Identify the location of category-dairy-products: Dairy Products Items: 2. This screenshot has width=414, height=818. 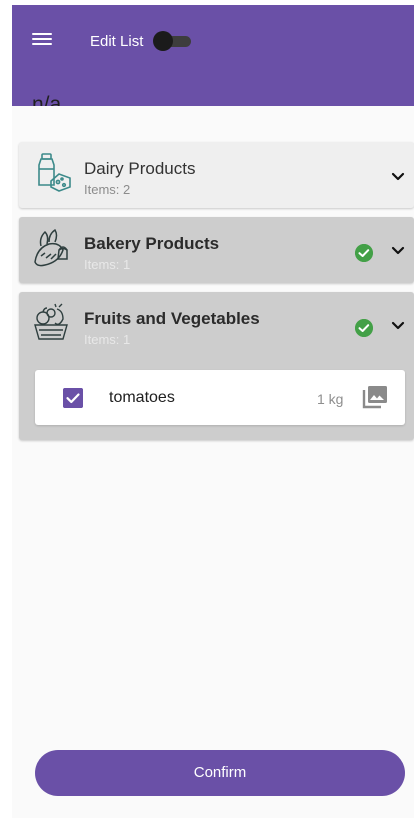
(216, 175).